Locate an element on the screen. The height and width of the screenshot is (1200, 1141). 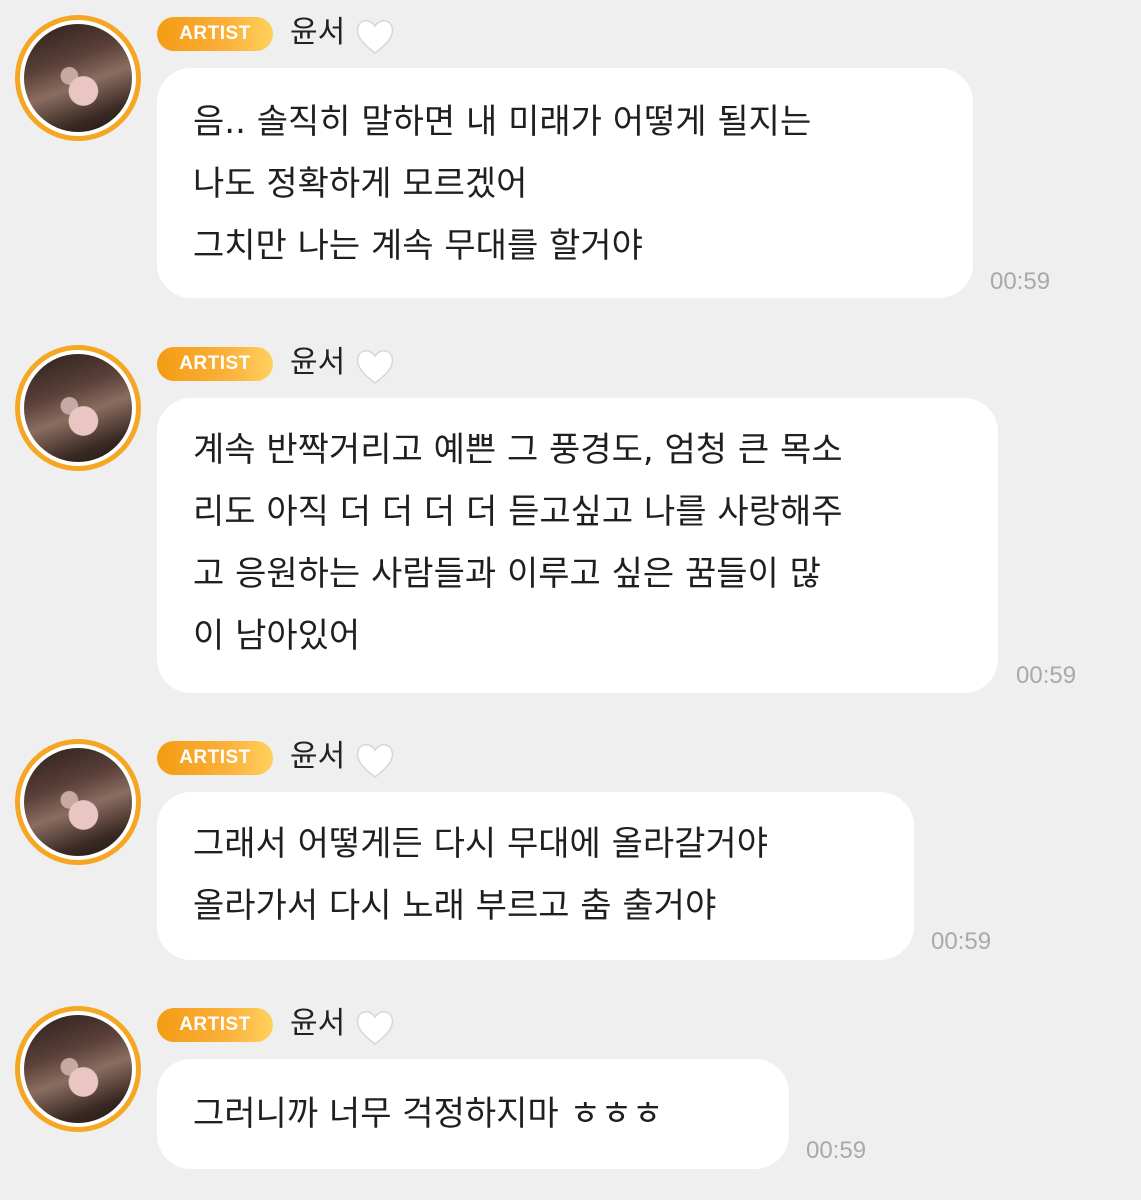
message-line: 고 응원하는 사람들과 이루고 싶은 꿈들이 많 is located at coordinates (507, 574).